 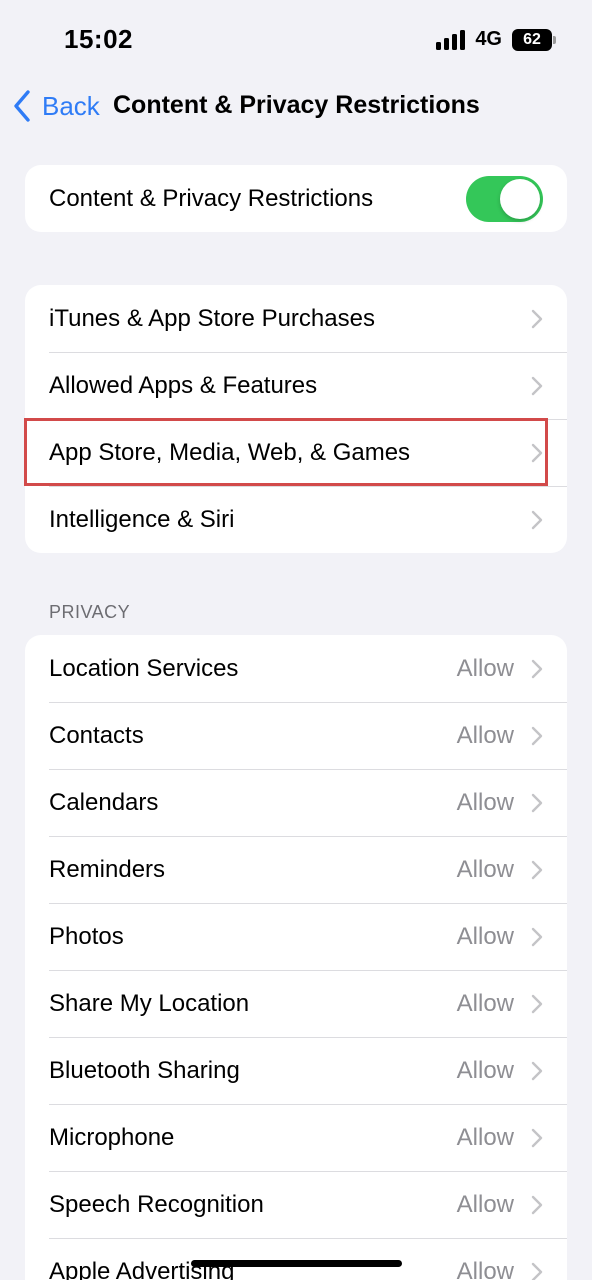 I want to click on privacy-item-calendars: Calendars Allow, so click(x=296, y=802).